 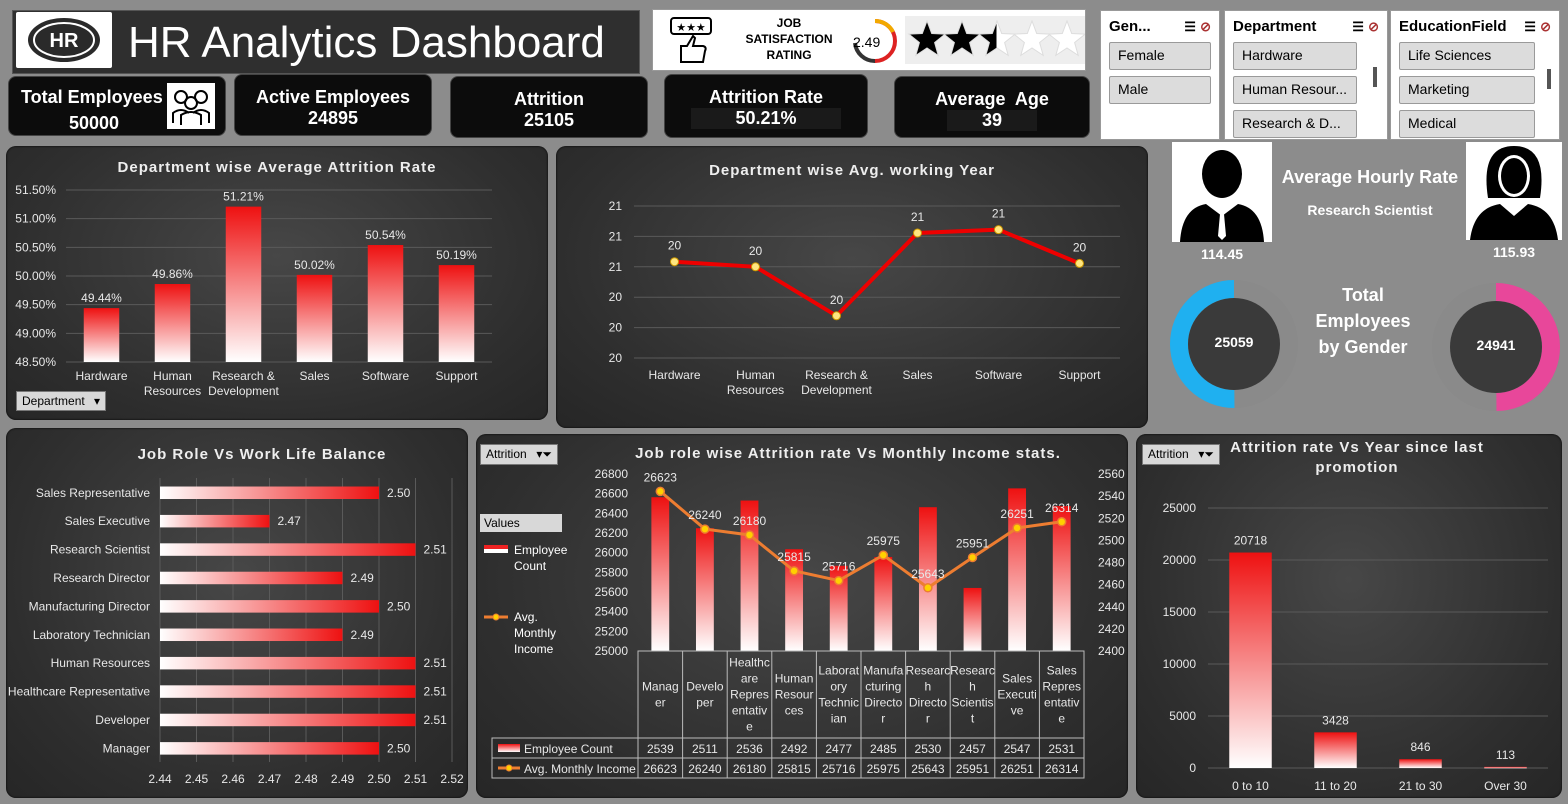 I want to click on income-data-label: 25975, so click(x=884, y=541).